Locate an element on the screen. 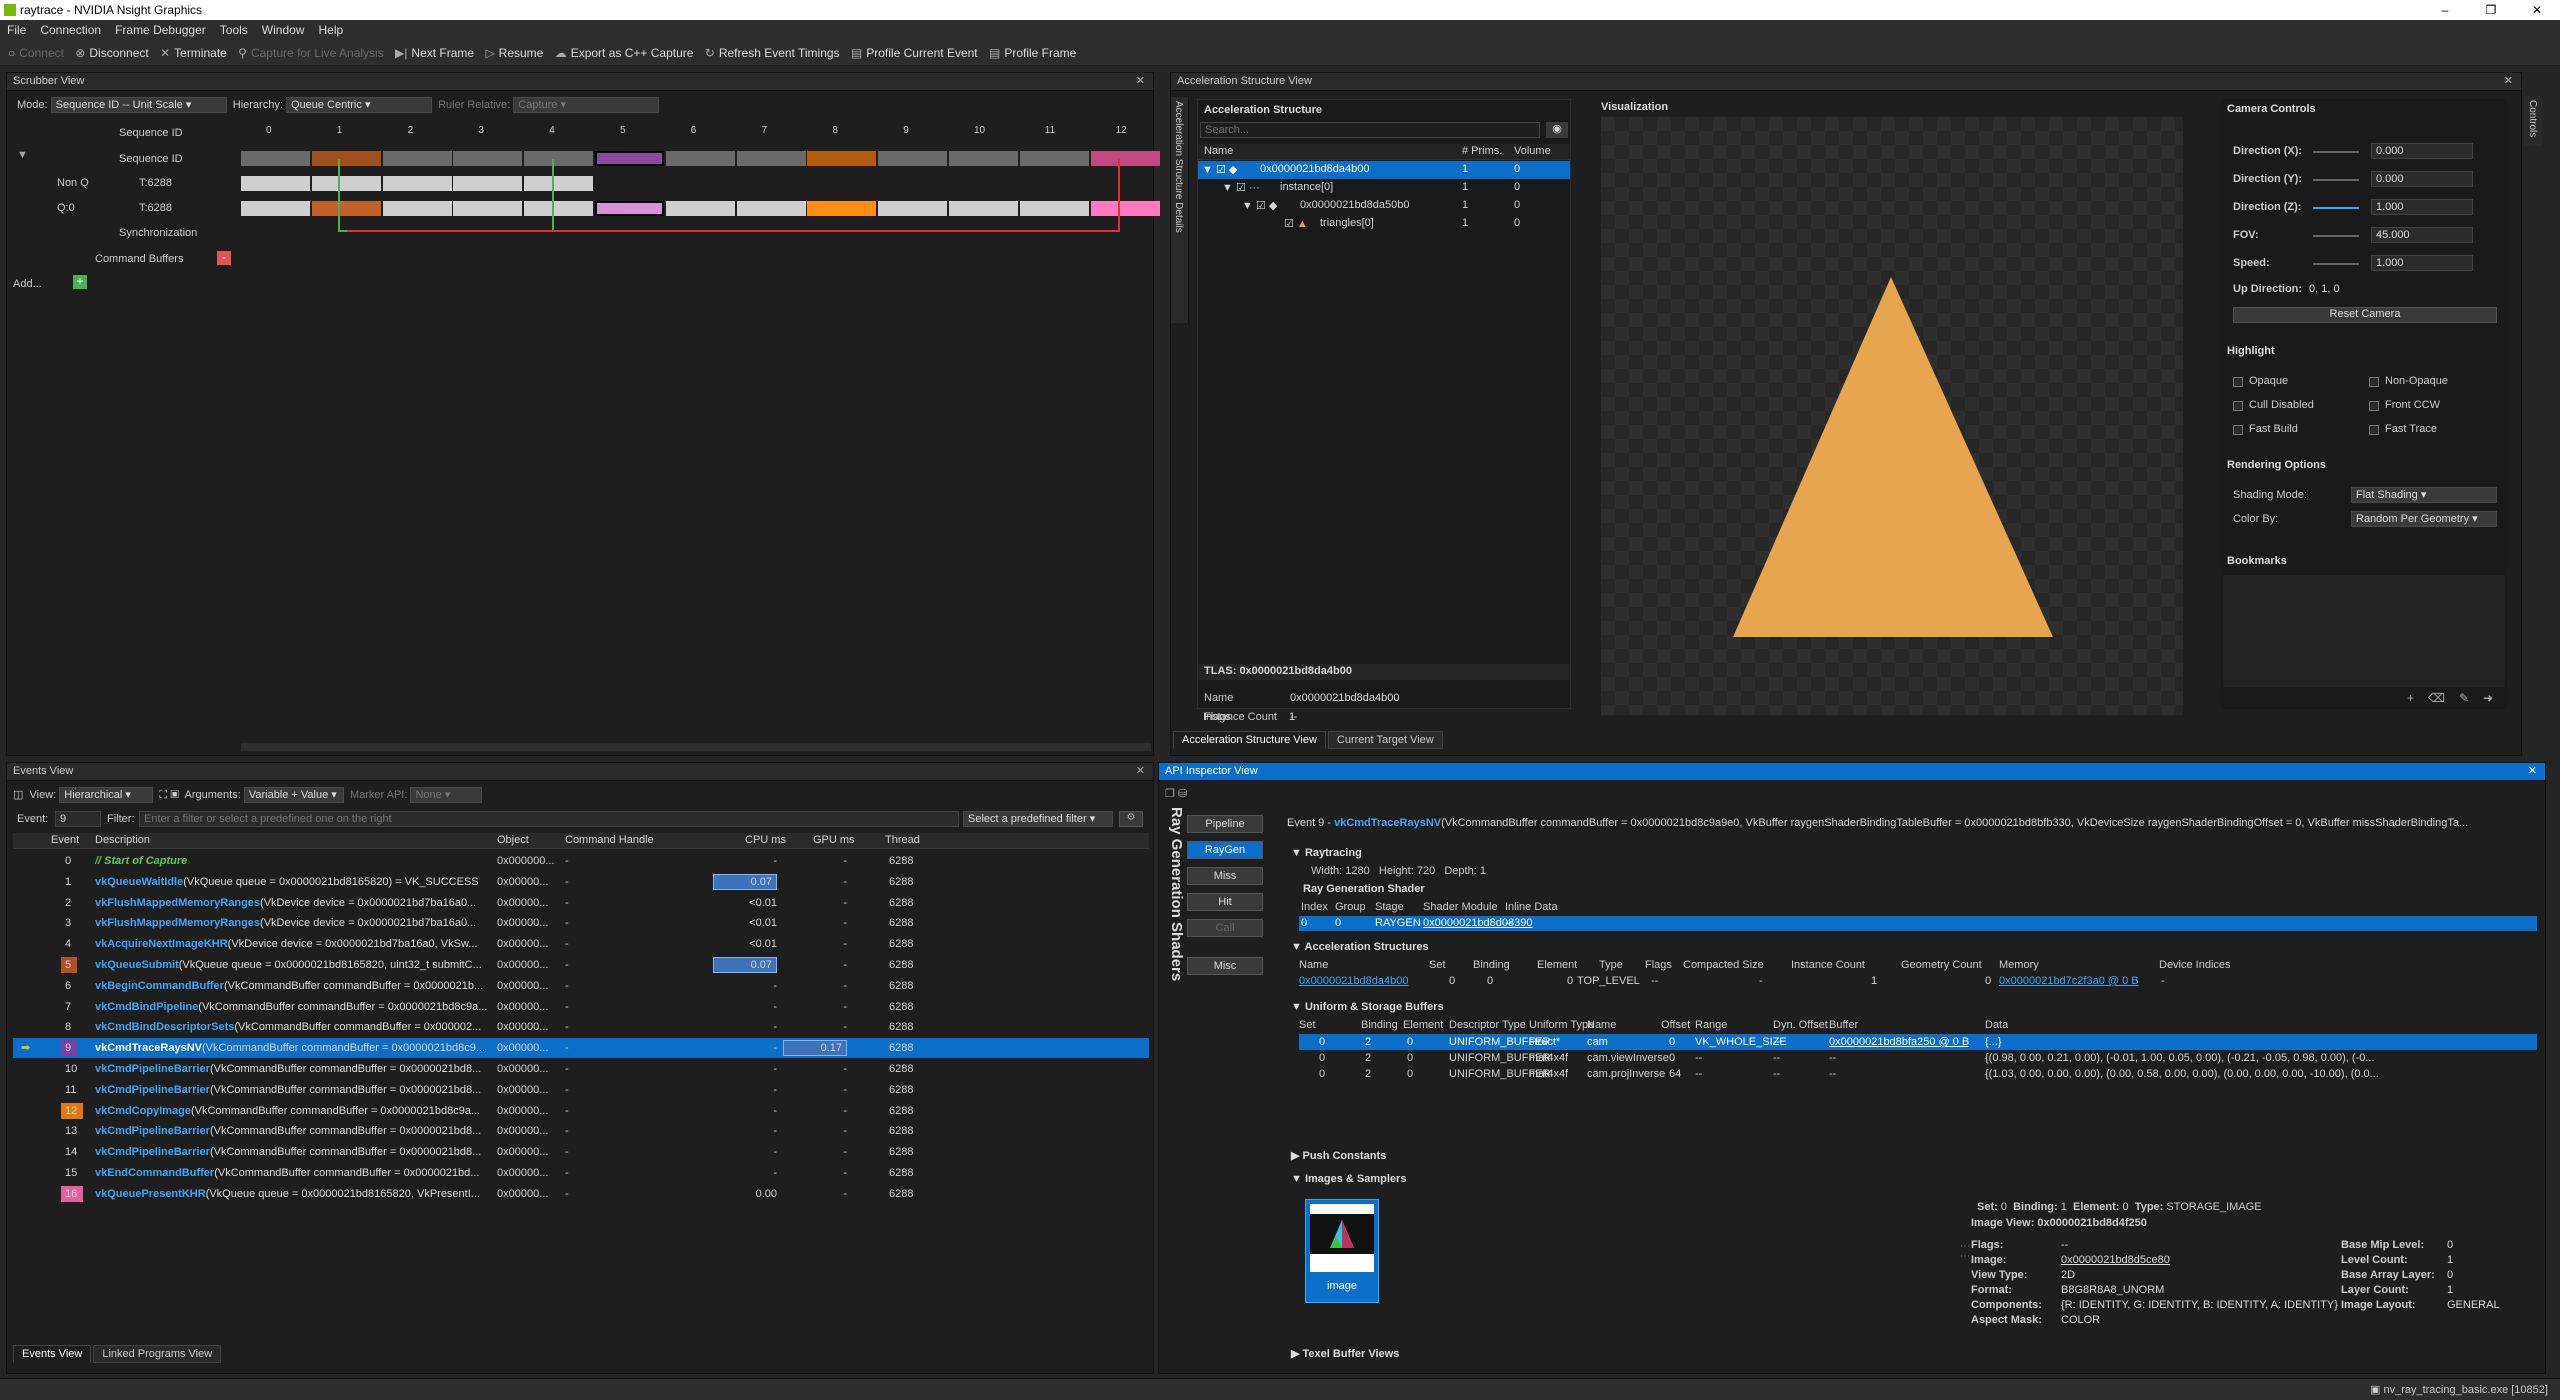 The width and height of the screenshot is (2560, 1400). view-select: Hierarchical ▾ is located at coordinates (106, 795).